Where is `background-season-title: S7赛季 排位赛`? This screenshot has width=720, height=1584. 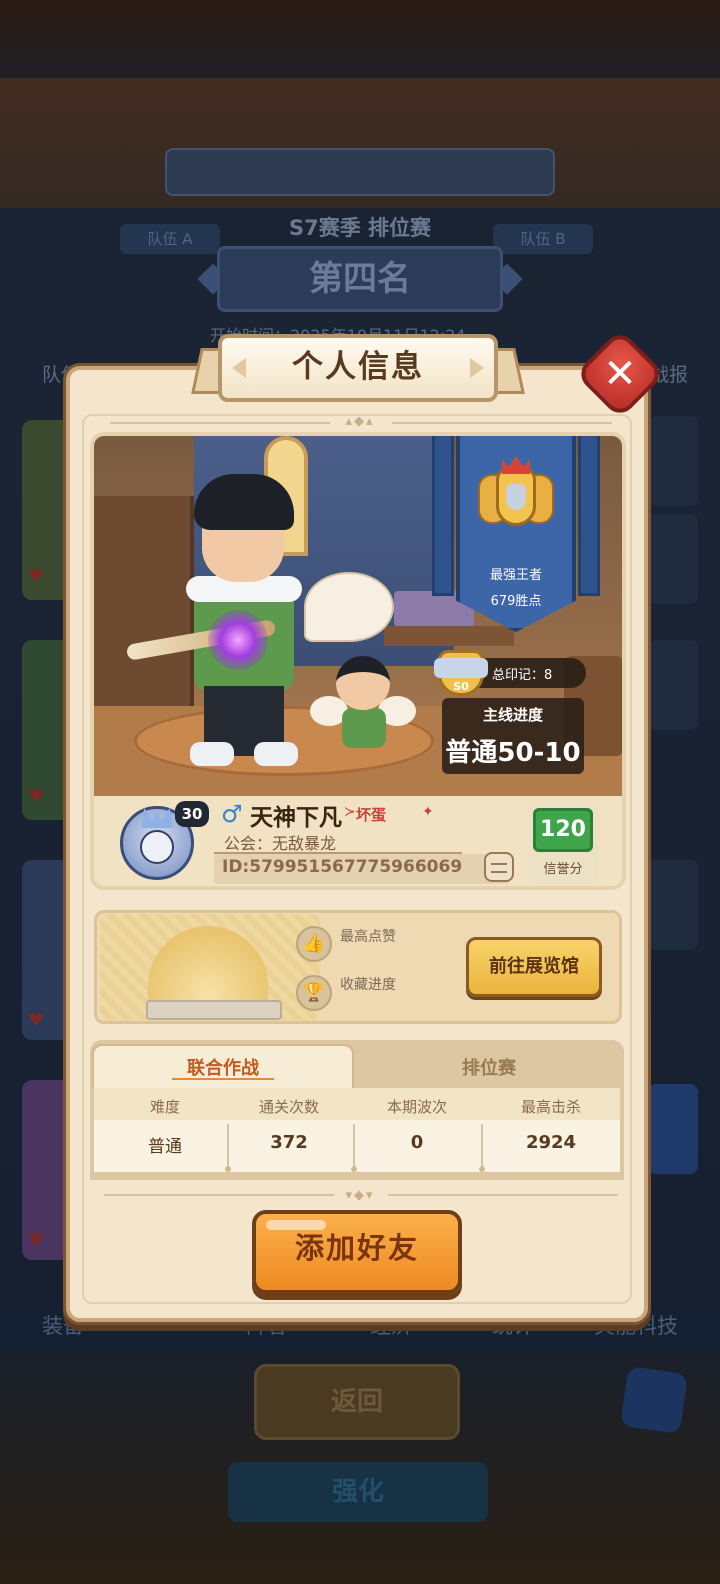 background-season-title: S7赛季 排位赛 is located at coordinates (360, 228).